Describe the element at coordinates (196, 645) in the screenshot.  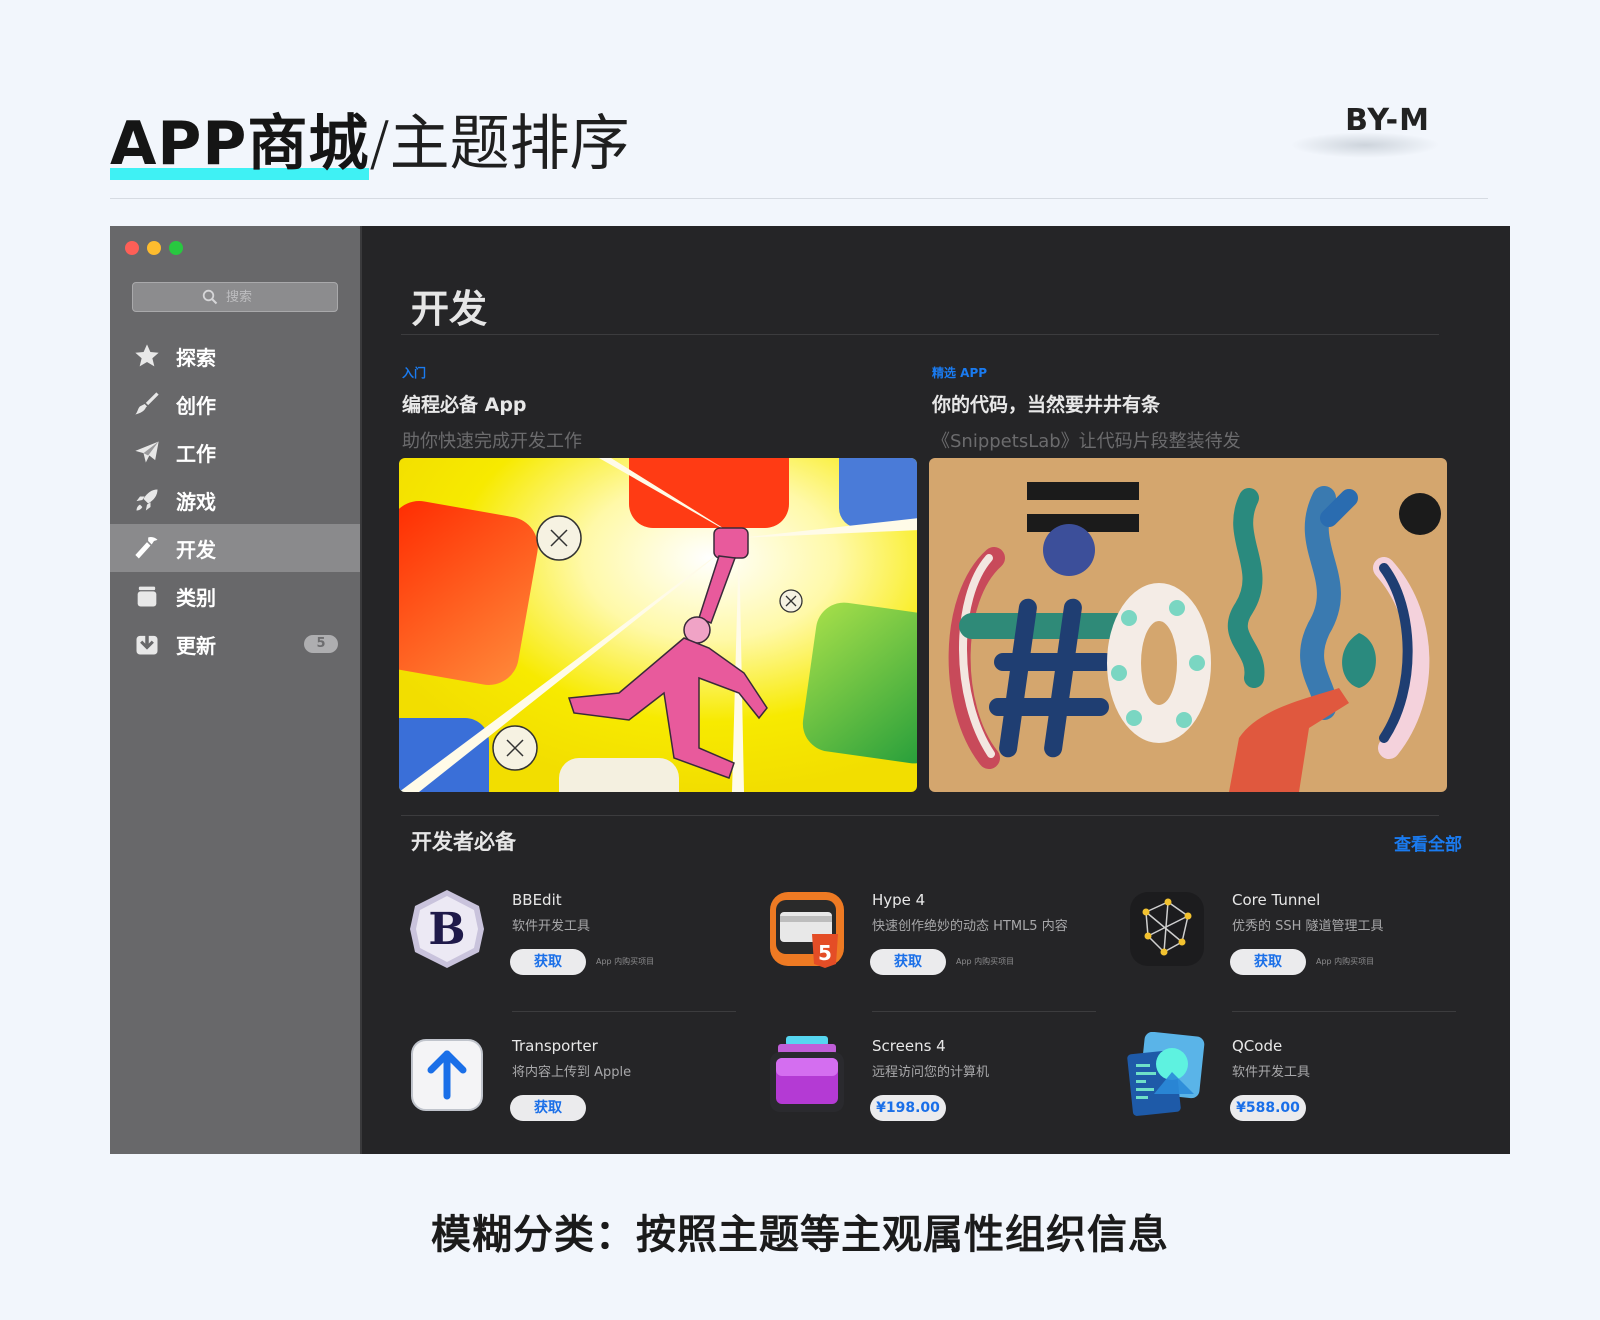
I see `sidebar-item-label: 更新` at that location.